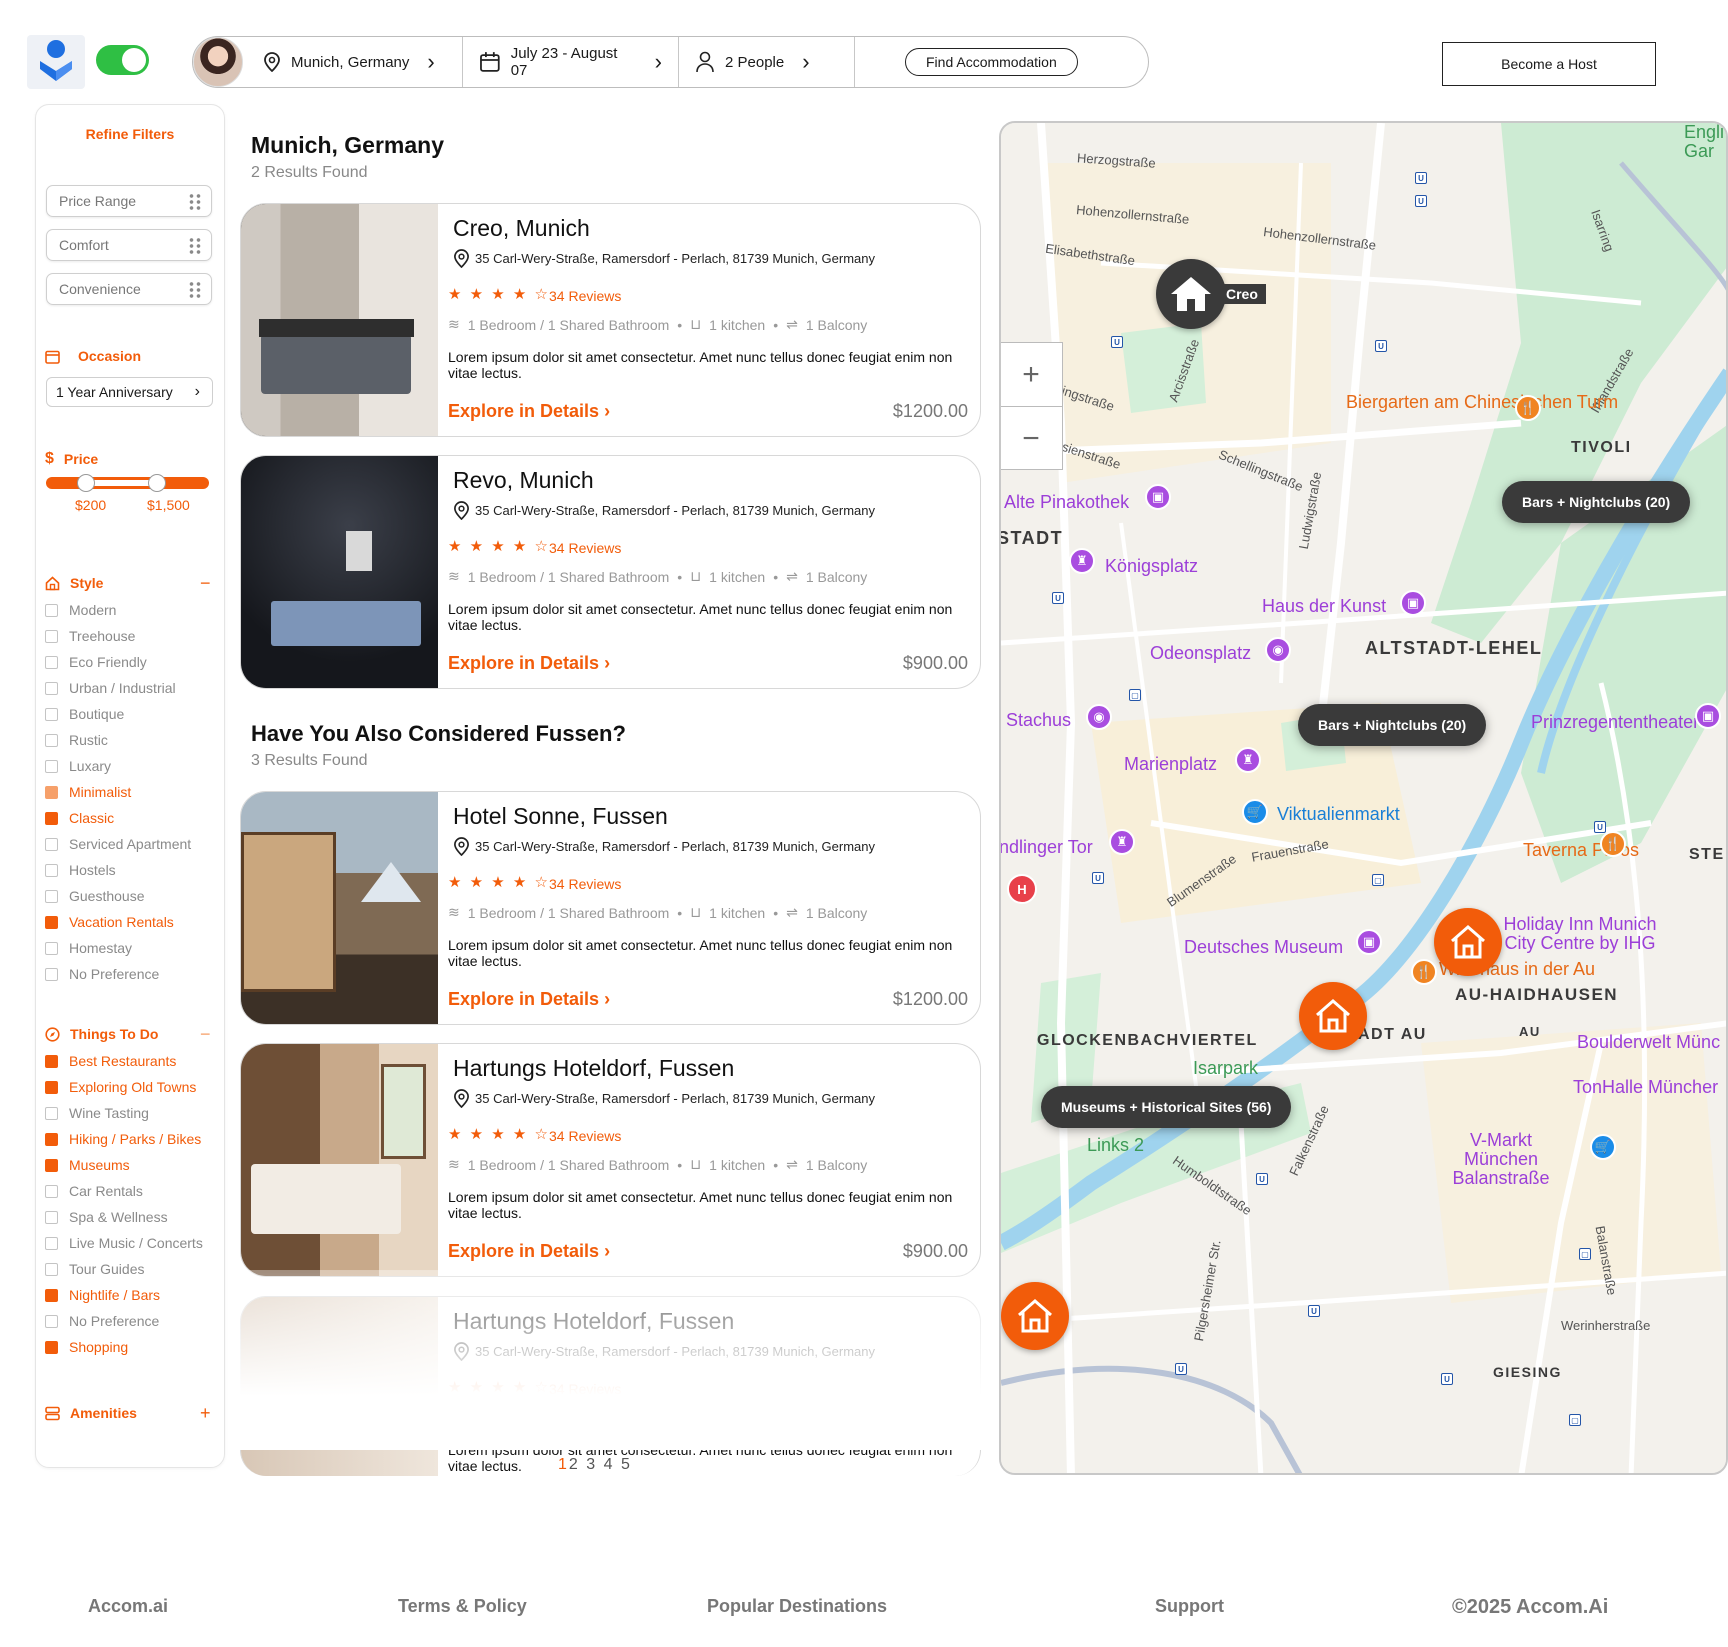  I want to click on filter-option: Urban / Industrial, so click(110, 688).